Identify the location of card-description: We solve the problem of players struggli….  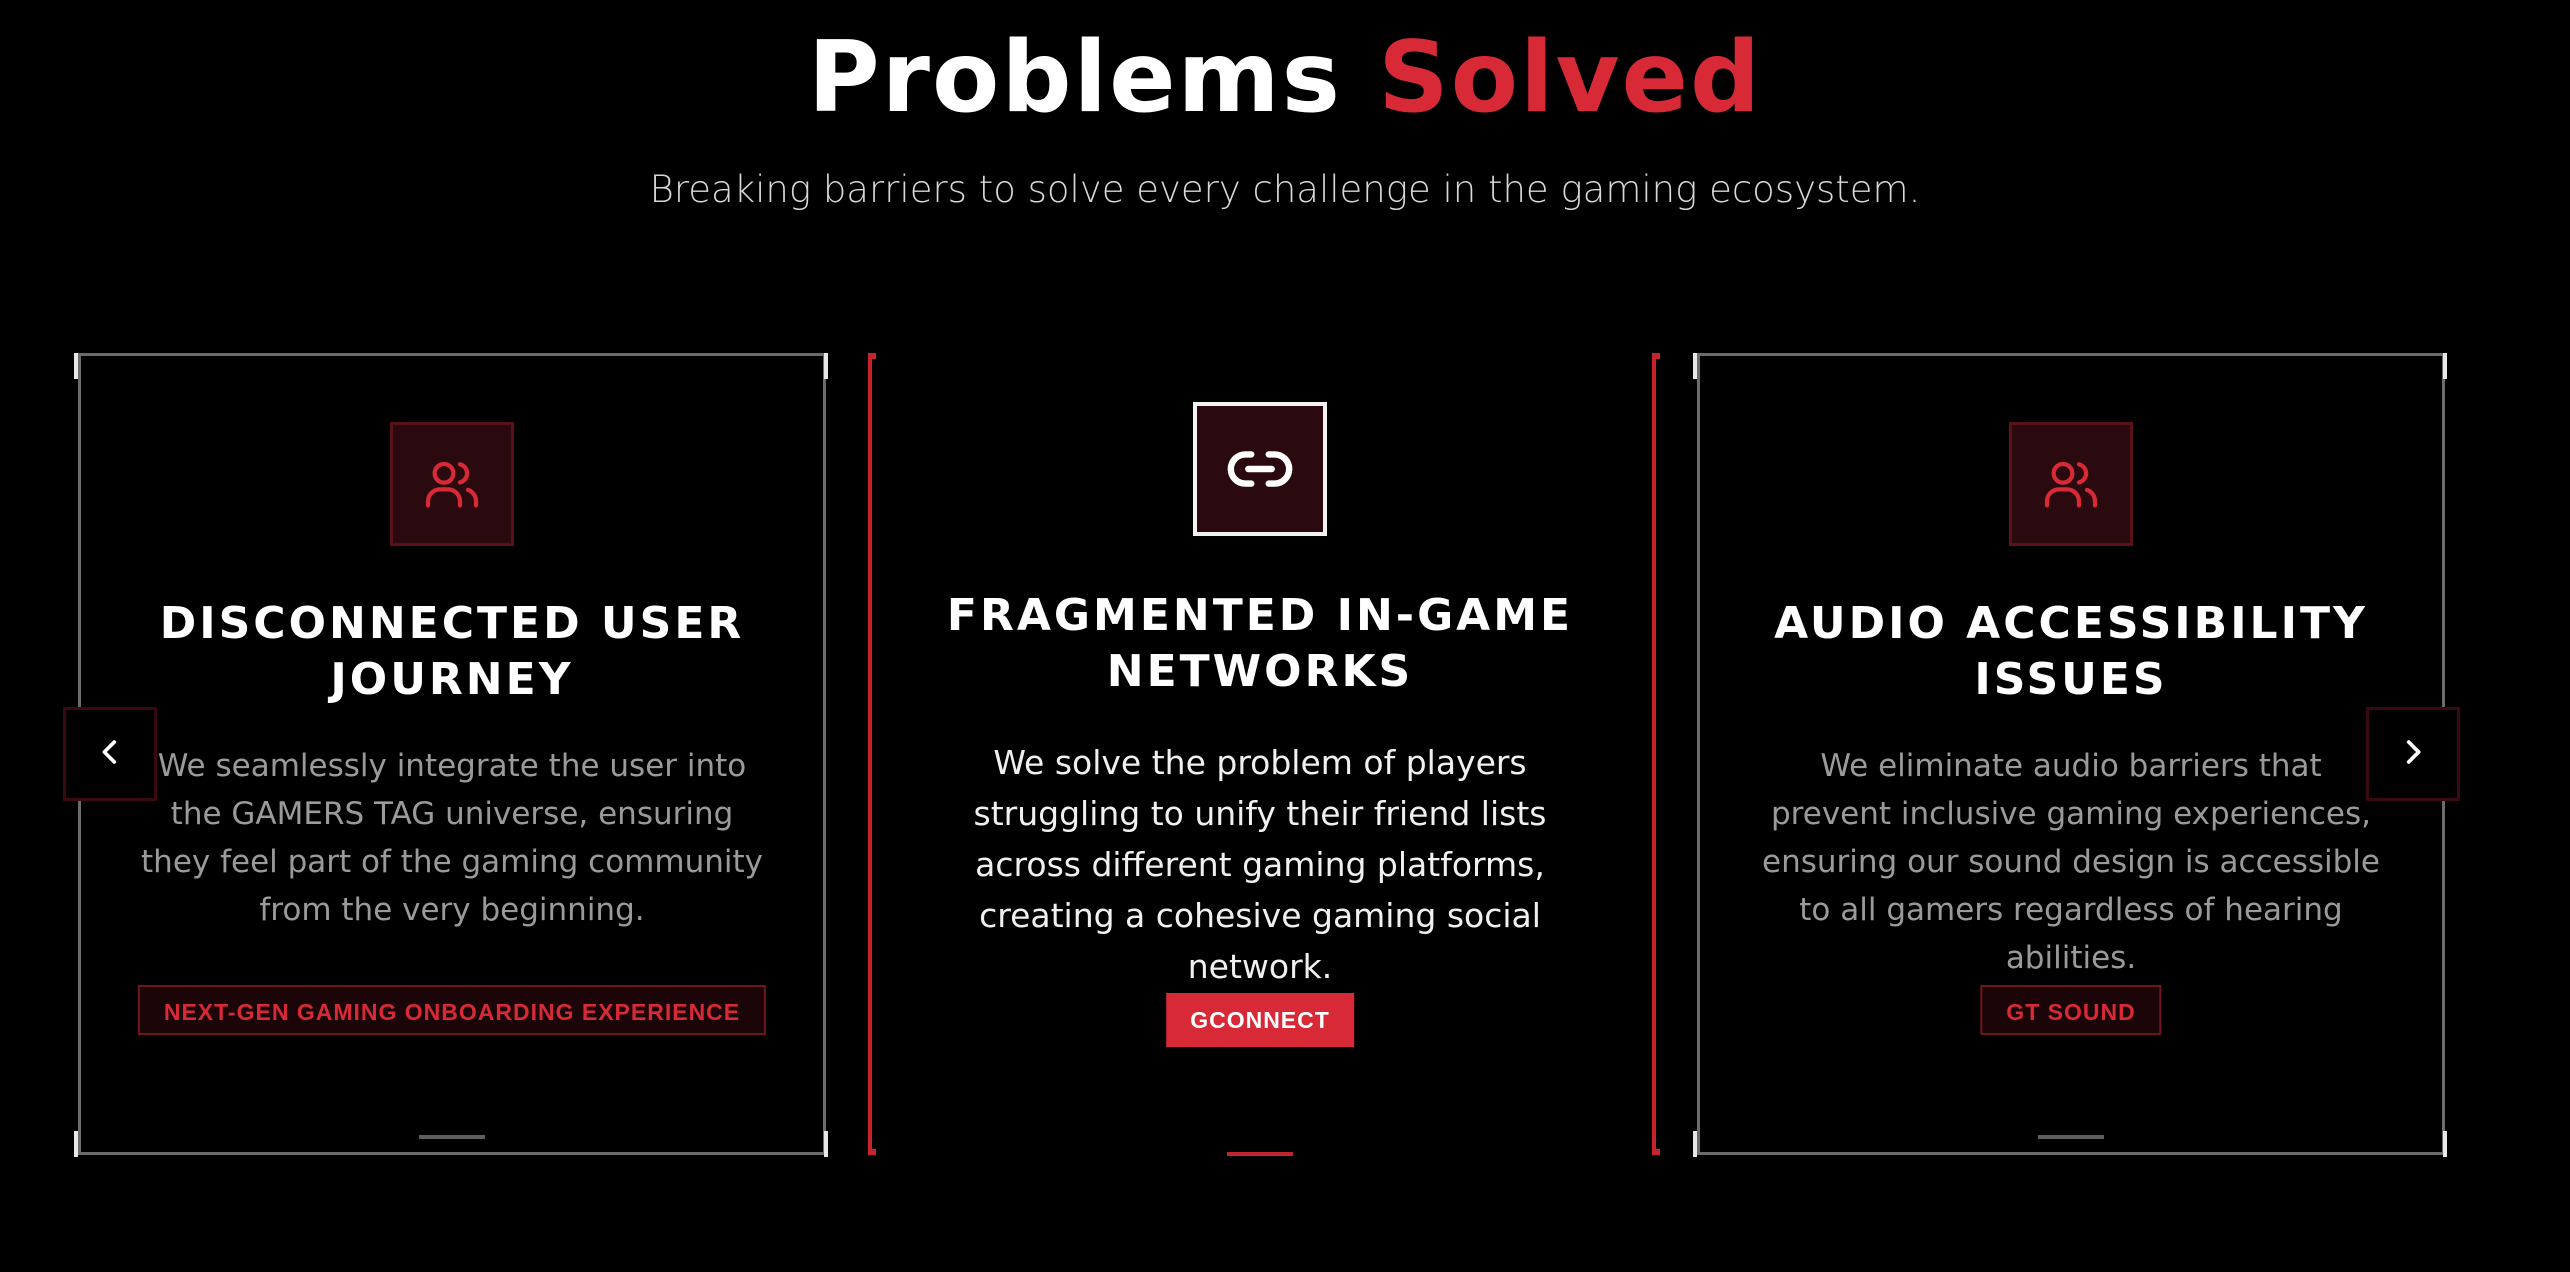
(1260, 864).